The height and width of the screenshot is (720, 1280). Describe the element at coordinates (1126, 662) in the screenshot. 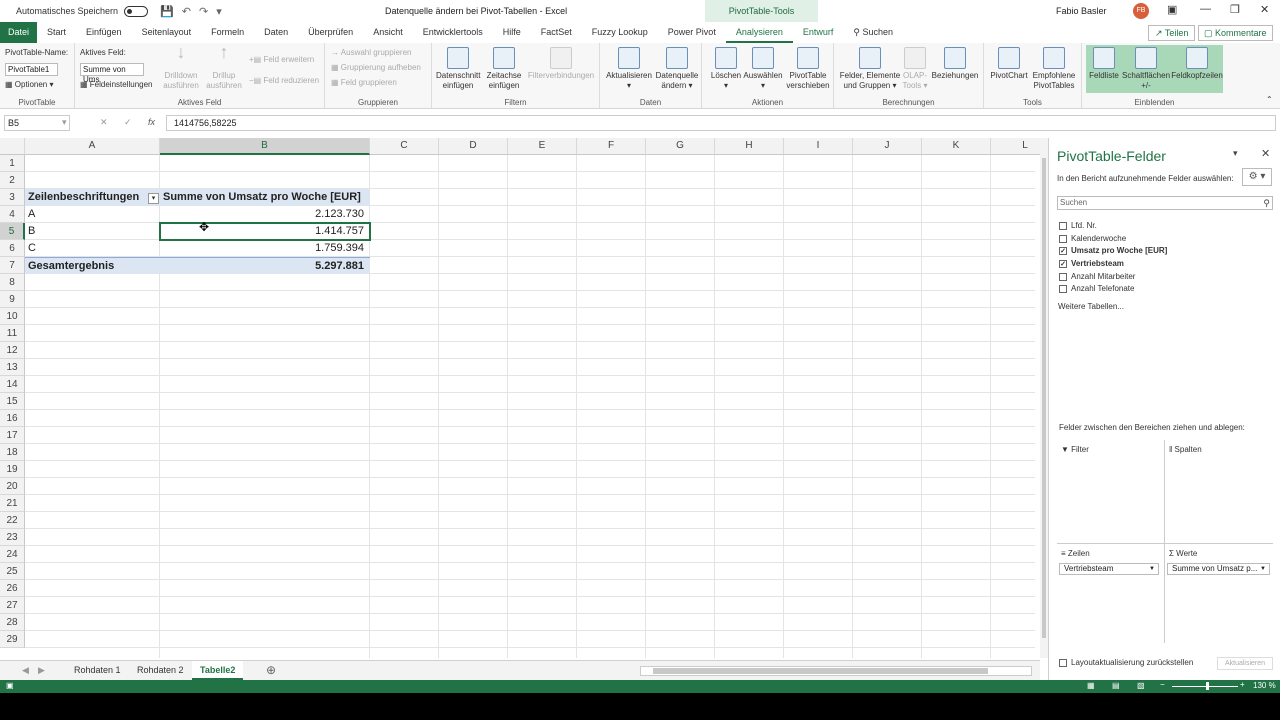

I see `defer-layout-update: Layoutaktualisierung zurückstellen` at that location.